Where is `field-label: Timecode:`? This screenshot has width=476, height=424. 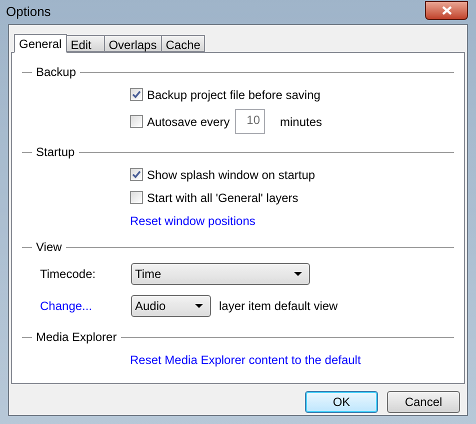 field-label: Timecode: is located at coordinates (68, 274).